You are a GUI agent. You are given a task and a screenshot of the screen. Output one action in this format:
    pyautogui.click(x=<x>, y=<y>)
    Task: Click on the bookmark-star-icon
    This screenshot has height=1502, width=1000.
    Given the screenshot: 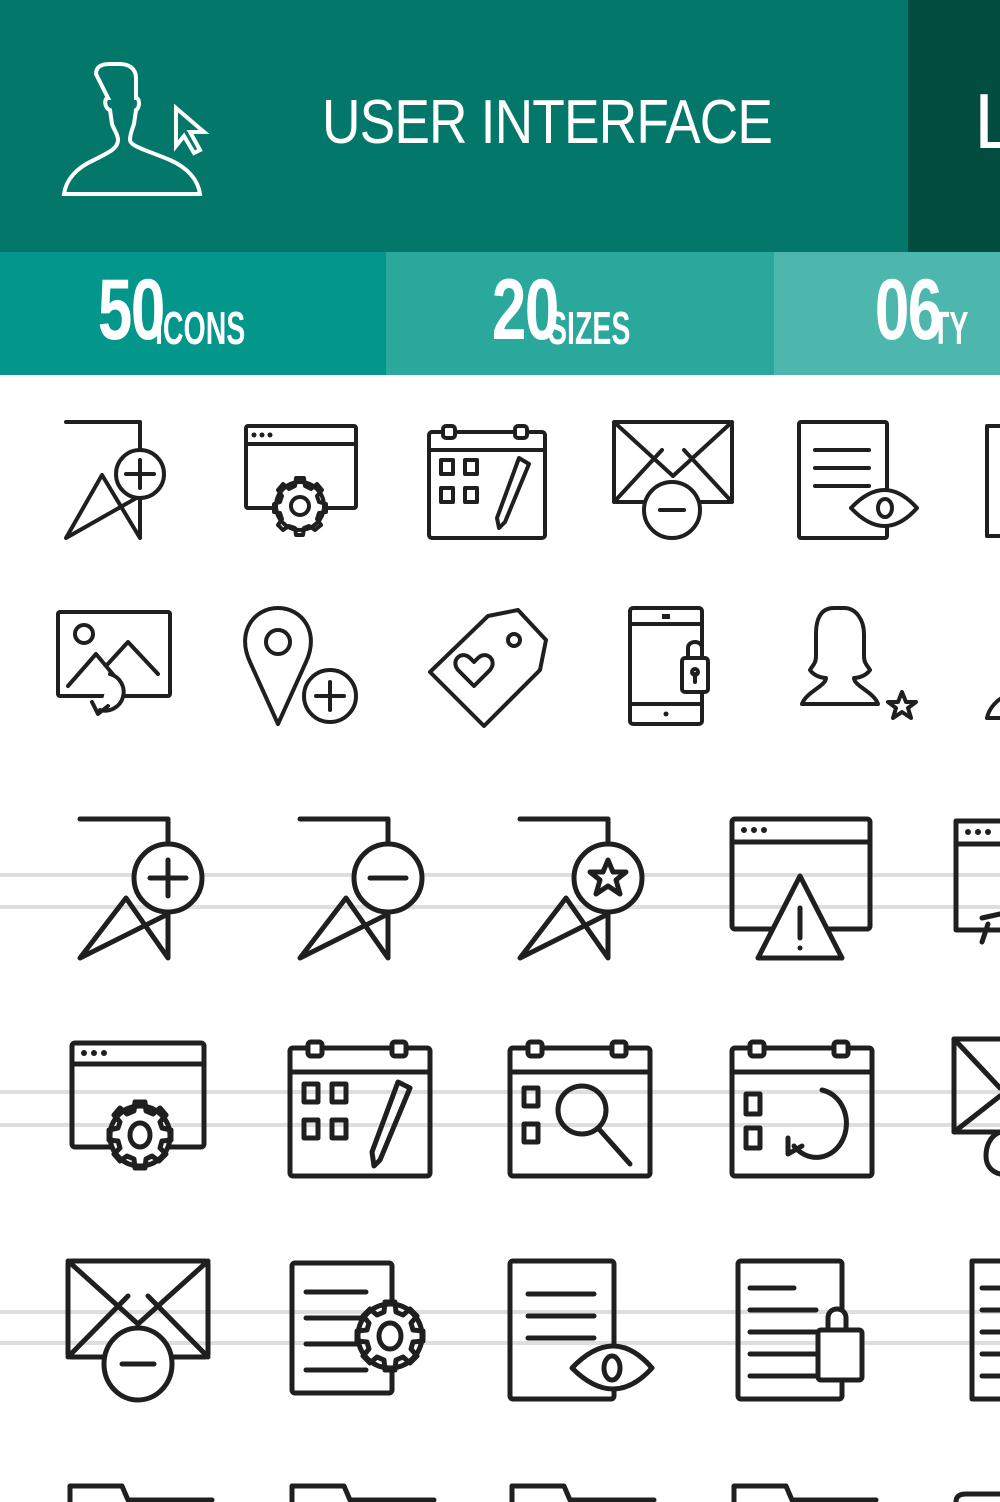 What is the action you would take?
    pyautogui.click(x=581, y=891)
    